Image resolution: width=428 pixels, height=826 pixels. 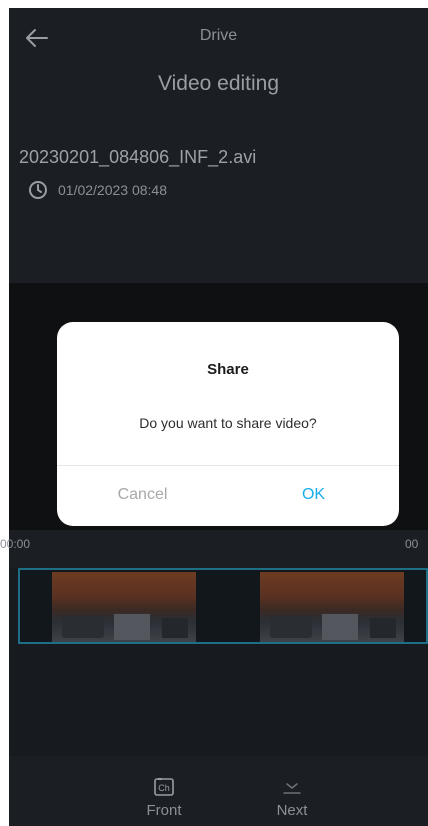 I want to click on dialog-message: Do you want to share video?, so click(x=228, y=423).